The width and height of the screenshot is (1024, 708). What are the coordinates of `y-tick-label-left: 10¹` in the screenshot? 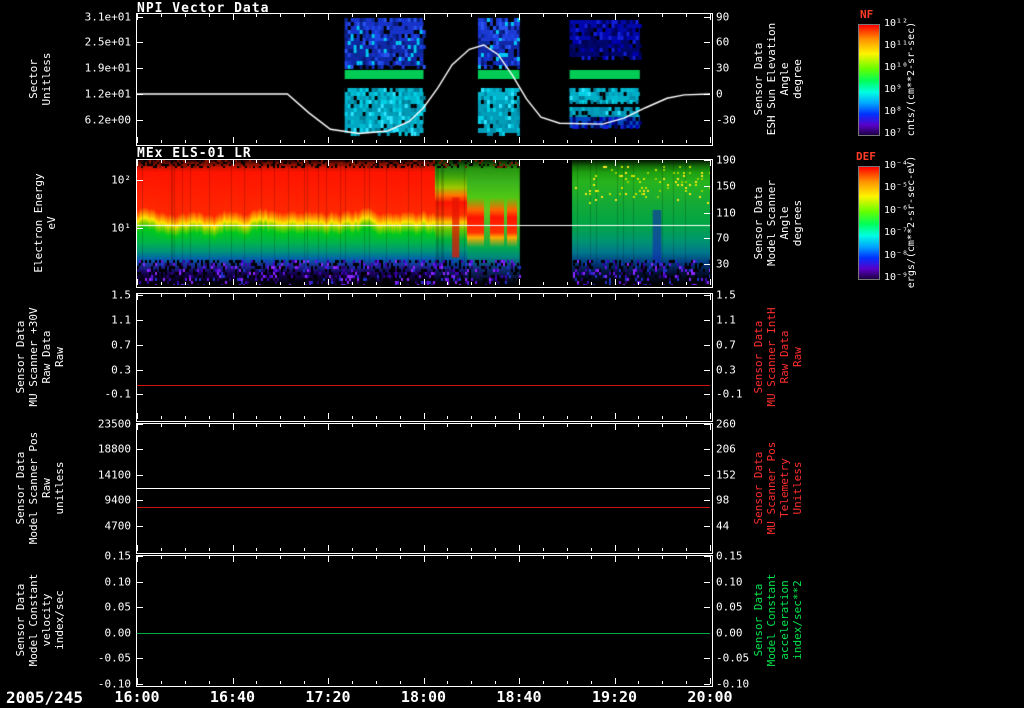 It's located at (121, 228).